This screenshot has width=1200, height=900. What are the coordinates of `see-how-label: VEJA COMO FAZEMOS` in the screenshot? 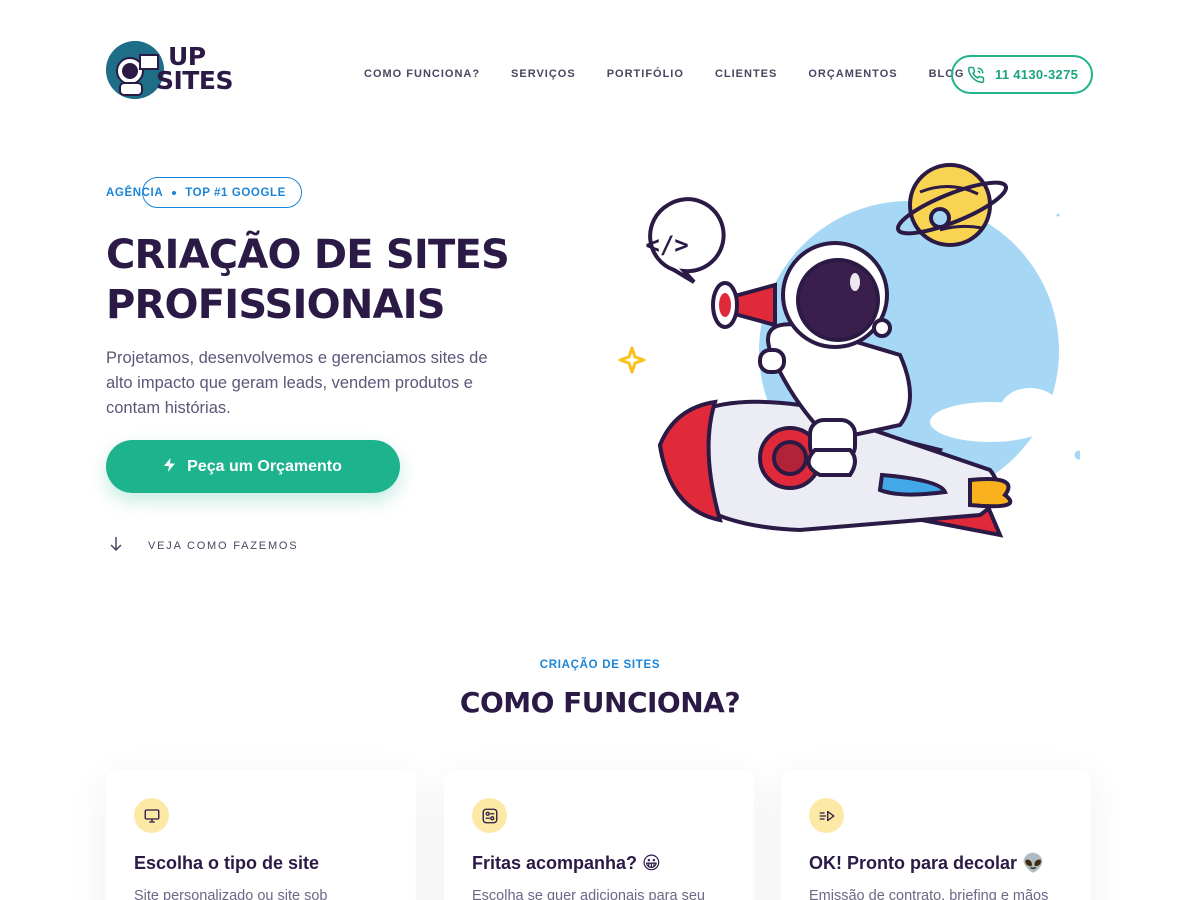 It's located at (223, 546).